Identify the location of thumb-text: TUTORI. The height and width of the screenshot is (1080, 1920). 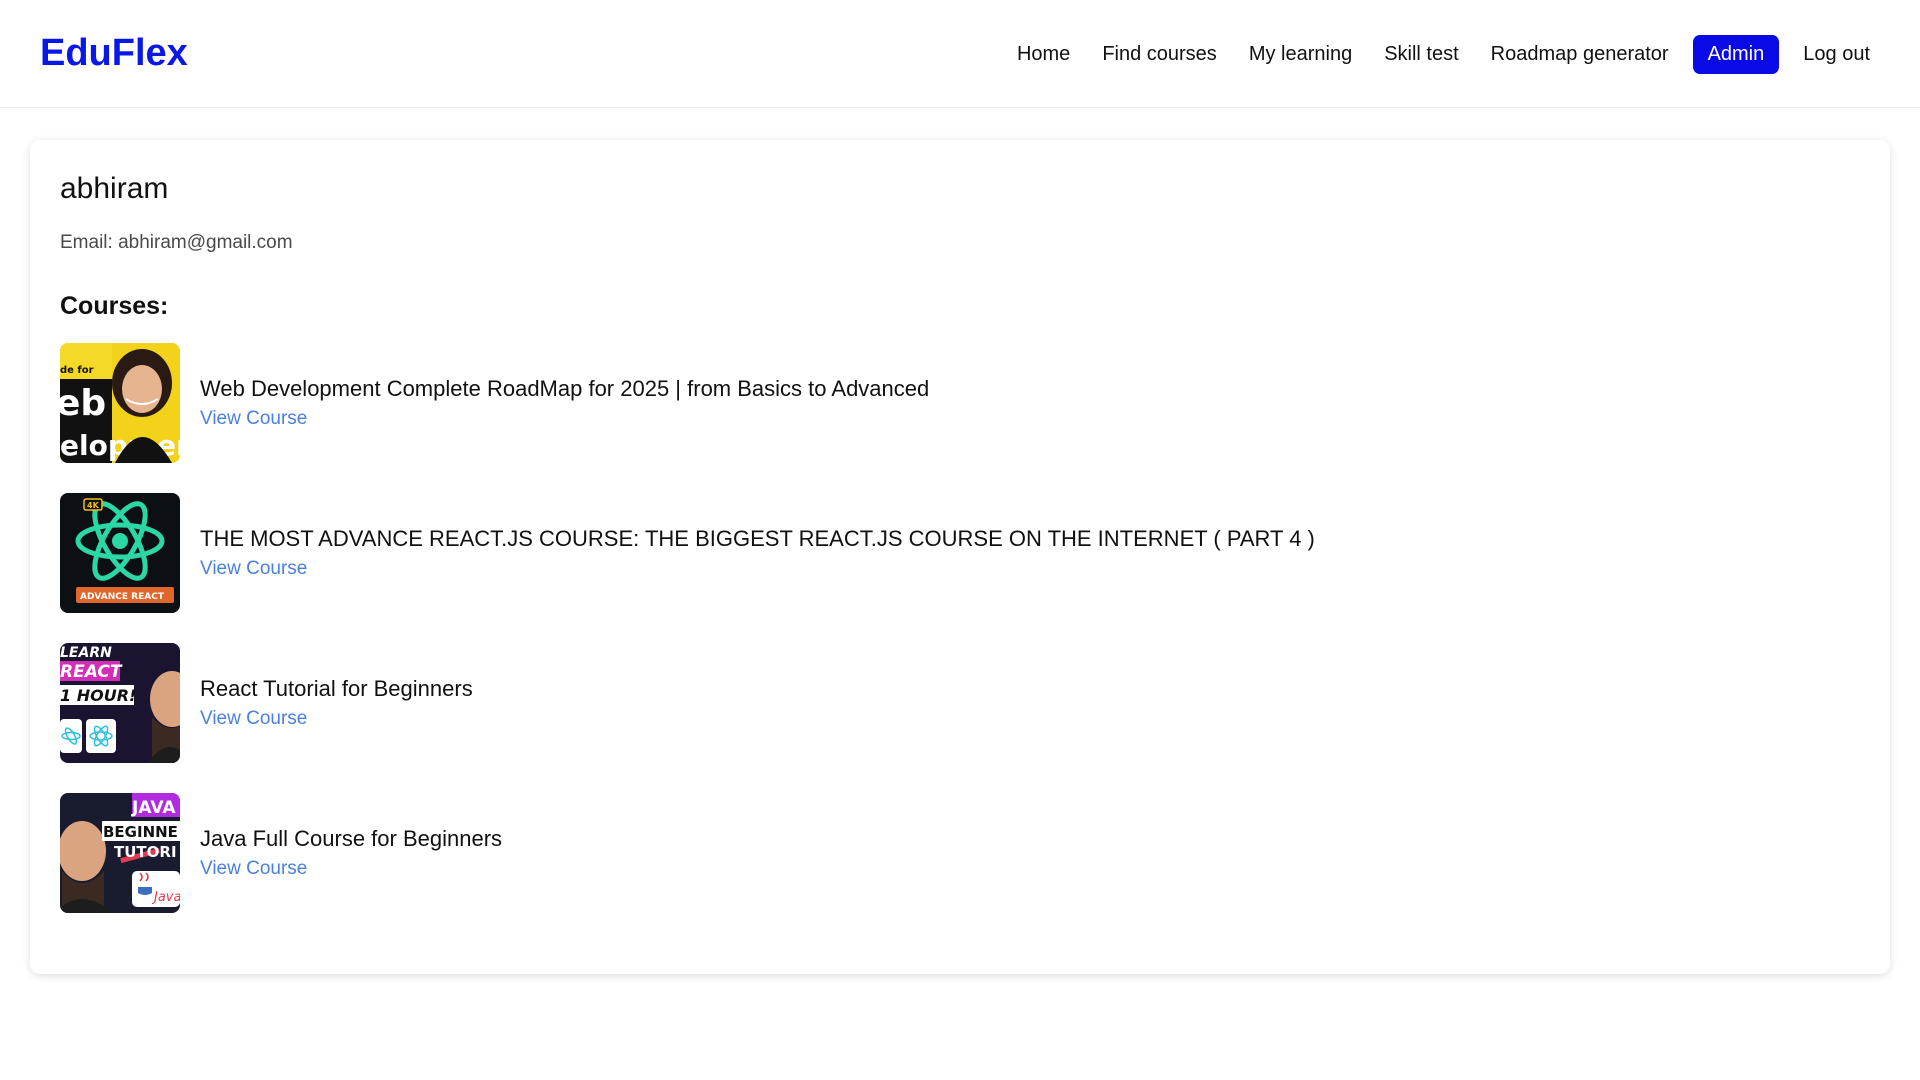
(145, 852).